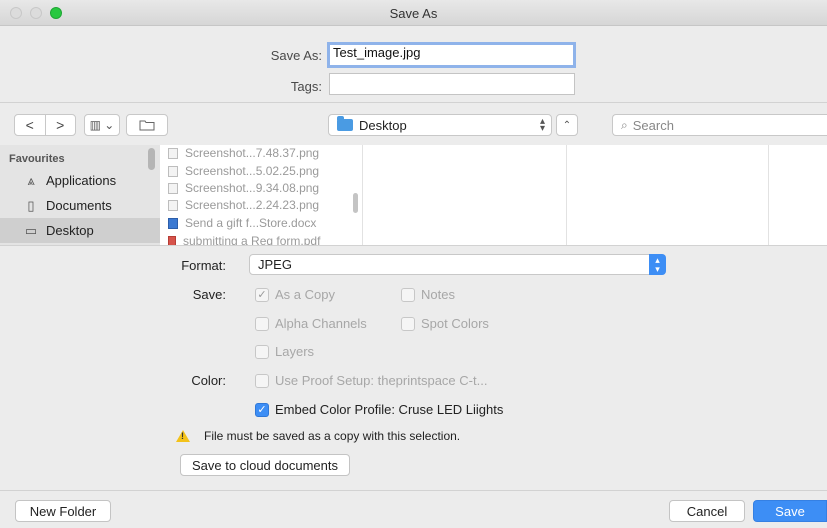 The width and height of the screenshot is (827, 528). I want to click on documents-icon: ▯, so click(31, 205).